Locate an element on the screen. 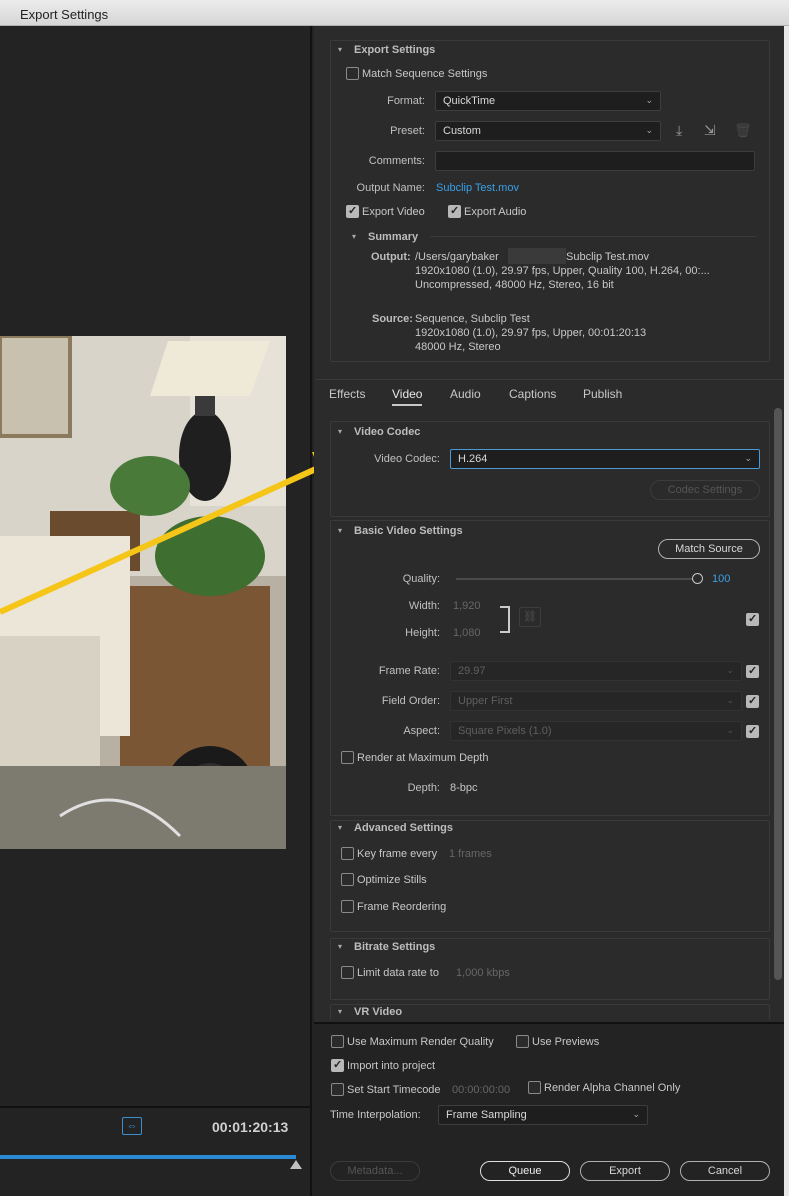 The image size is (789, 1196). link-bracket is located at coordinates (505, 619).